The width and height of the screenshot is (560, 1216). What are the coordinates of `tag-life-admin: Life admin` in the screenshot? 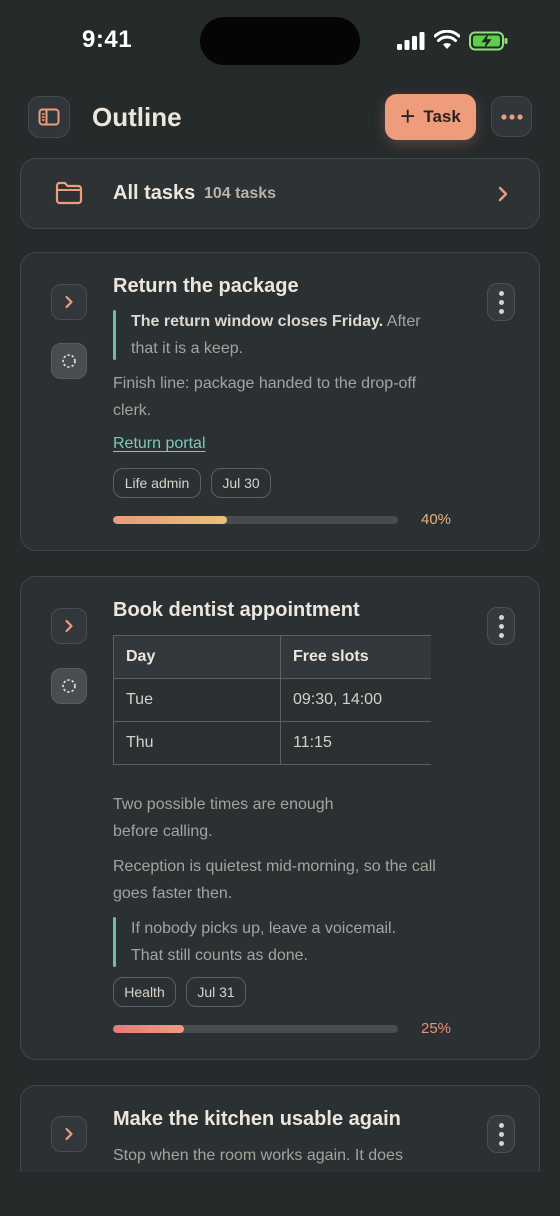 It's located at (157, 483).